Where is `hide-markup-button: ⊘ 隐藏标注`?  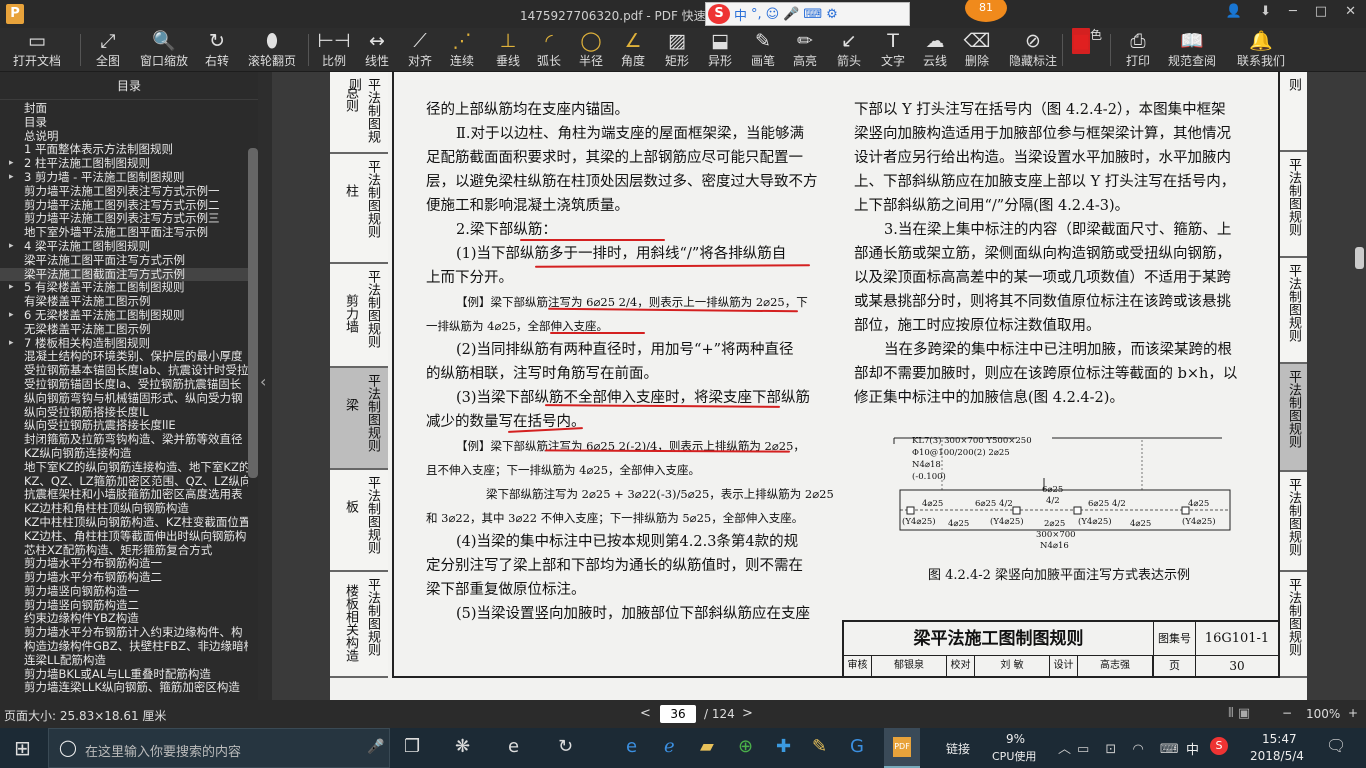 hide-markup-button: ⊘ 隐藏标注 is located at coordinates (1033, 50).